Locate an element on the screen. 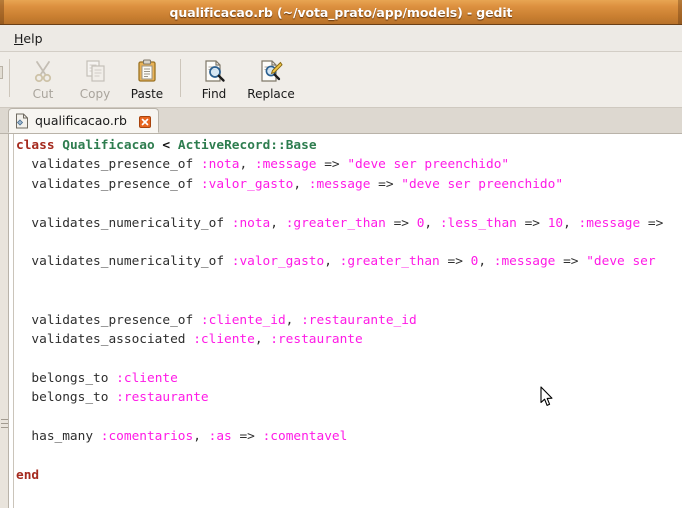 The height and width of the screenshot is (508, 682). code-token: has_many is located at coordinates (58, 436).